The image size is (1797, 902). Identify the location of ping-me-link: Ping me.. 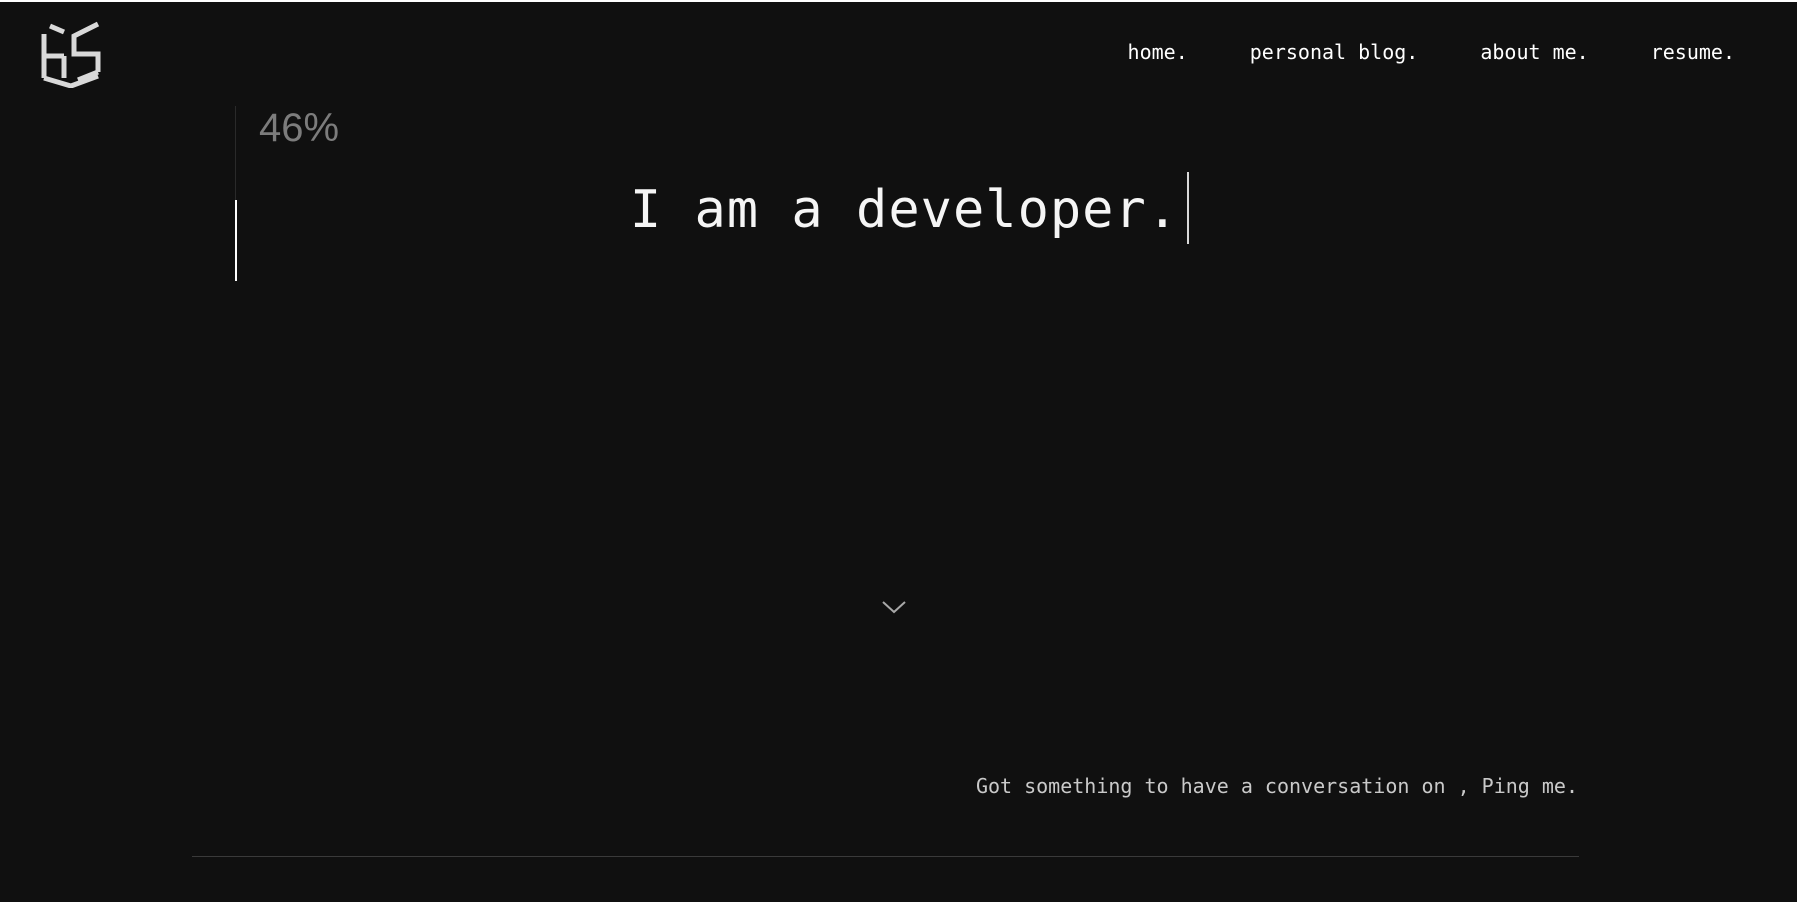
(1530, 786).